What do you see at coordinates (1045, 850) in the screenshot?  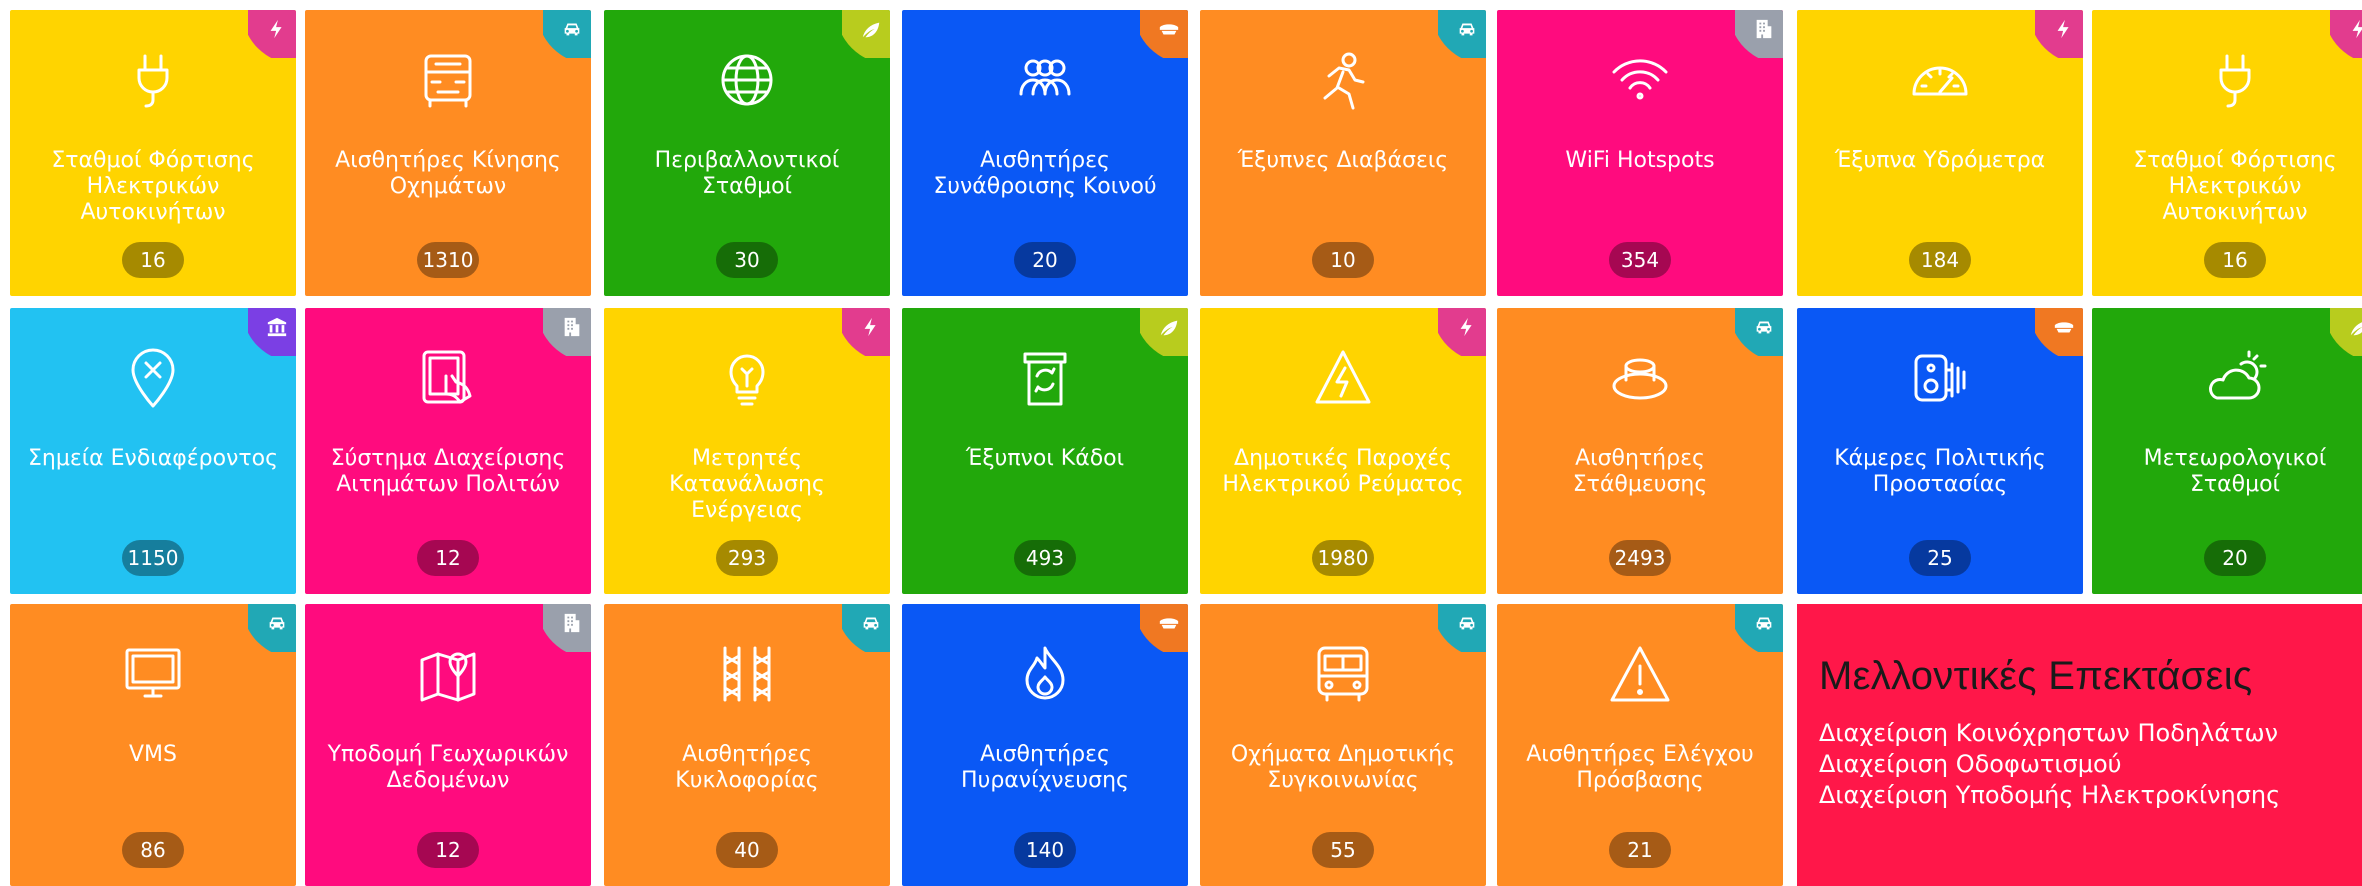 I see `tile-count-badge: 140` at bounding box center [1045, 850].